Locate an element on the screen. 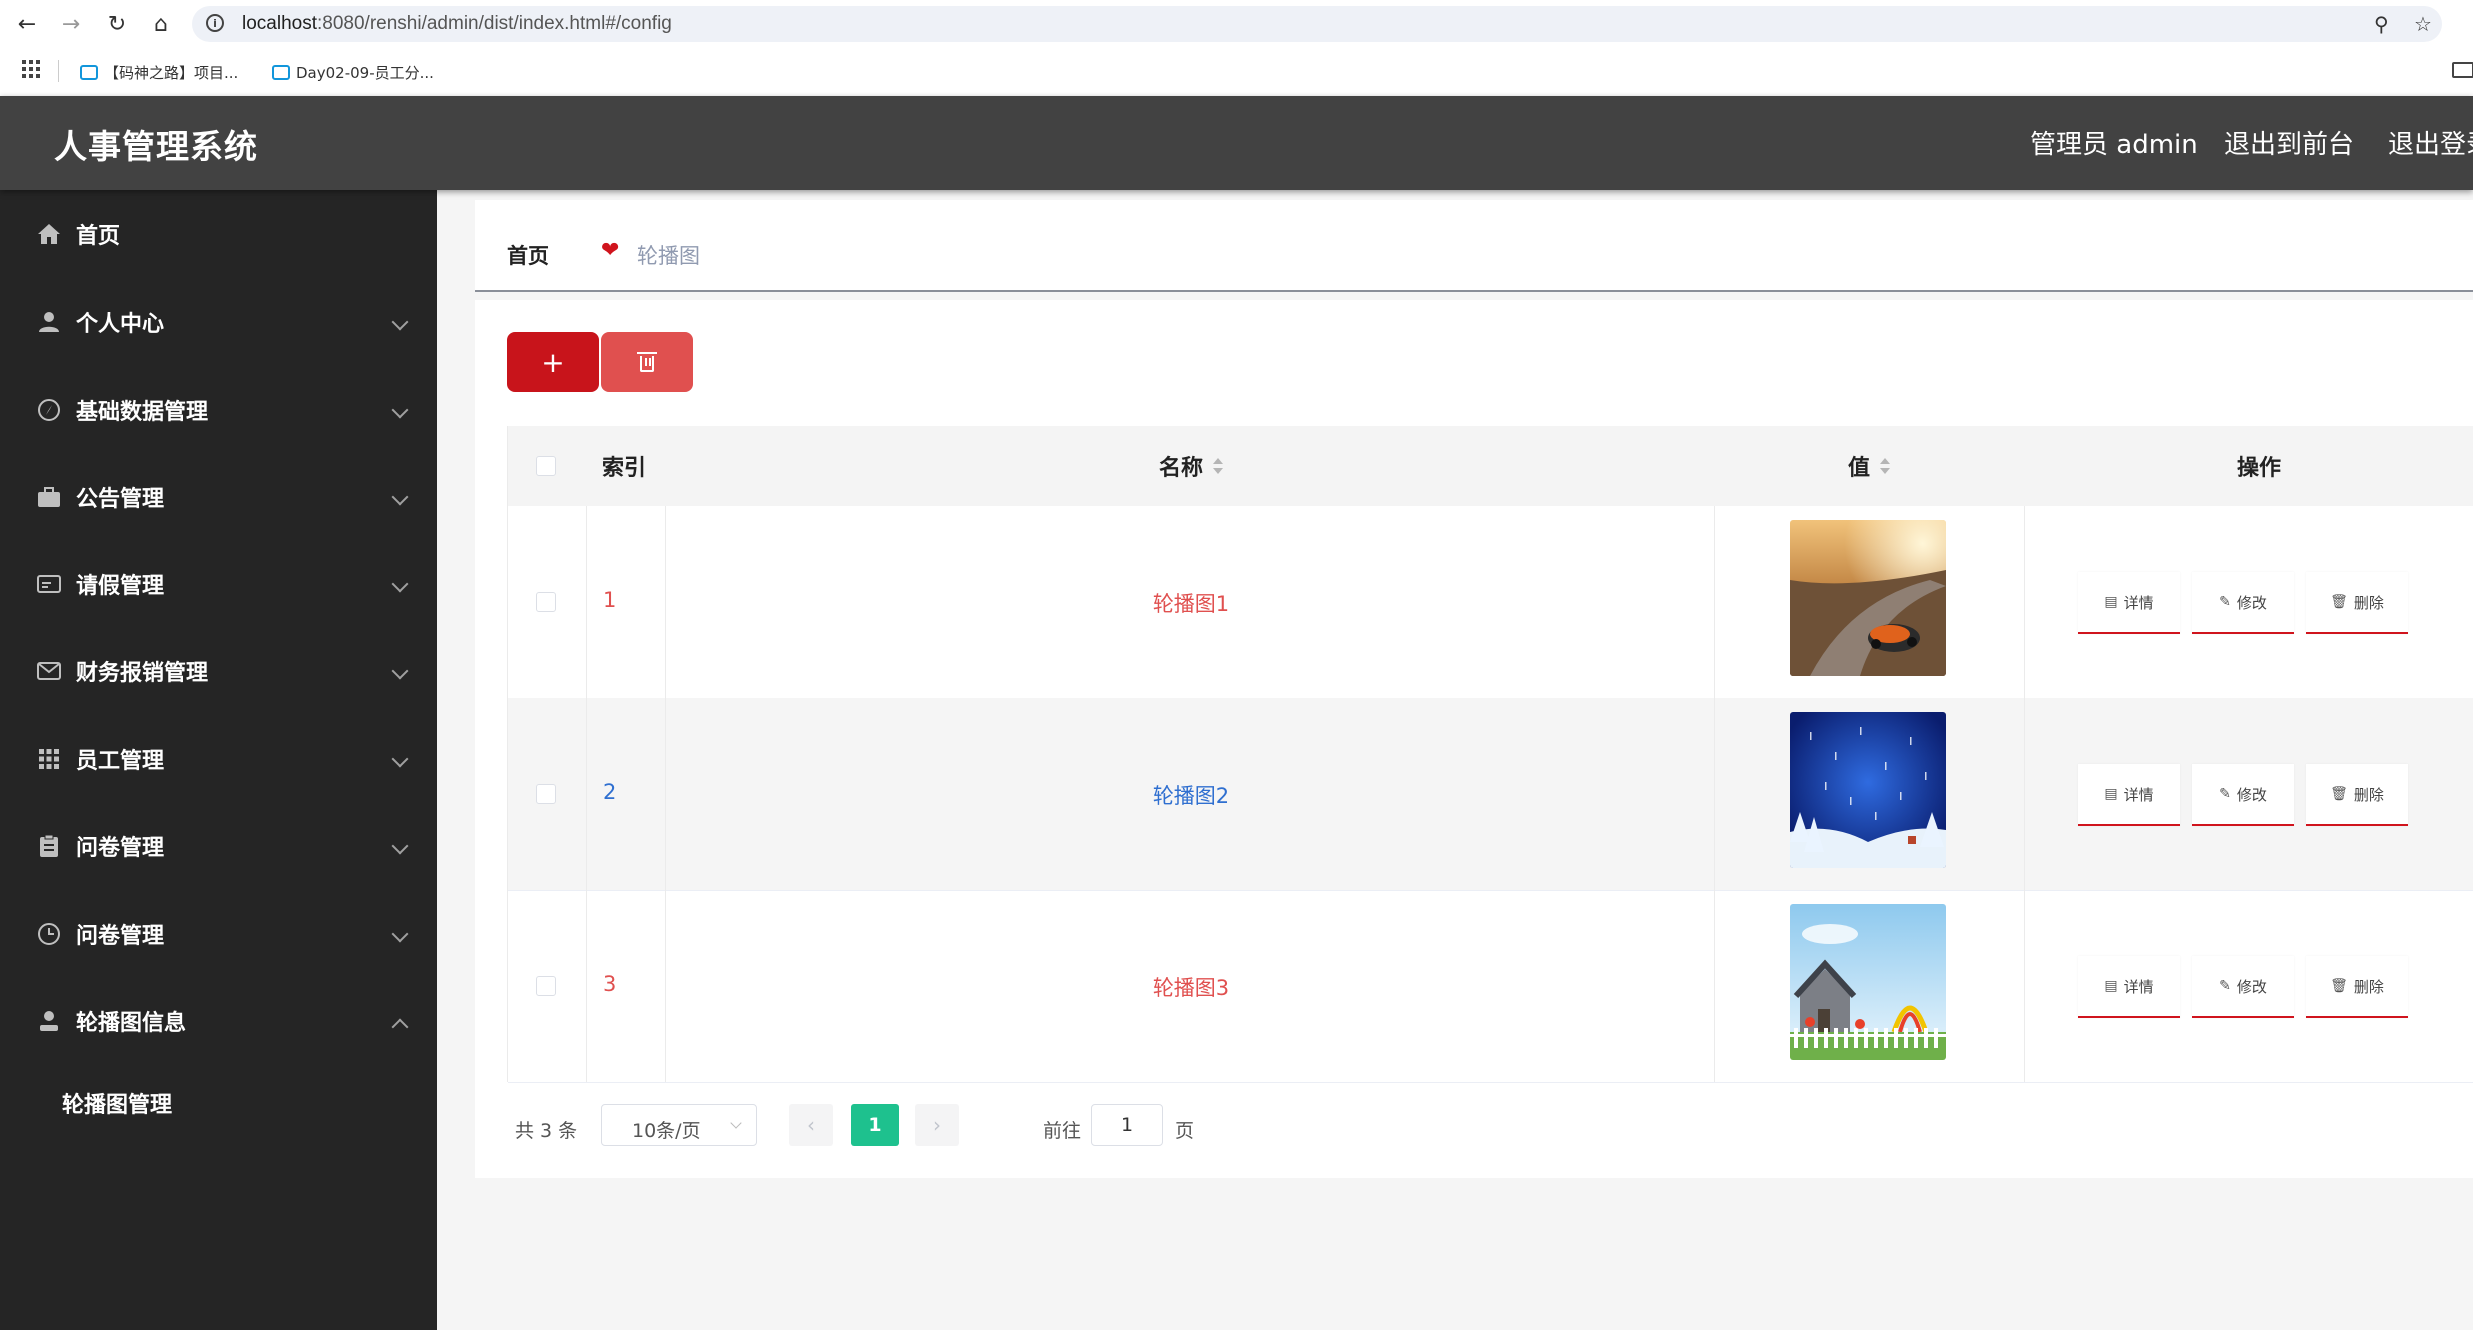  select-all-checkbox is located at coordinates (546, 466).